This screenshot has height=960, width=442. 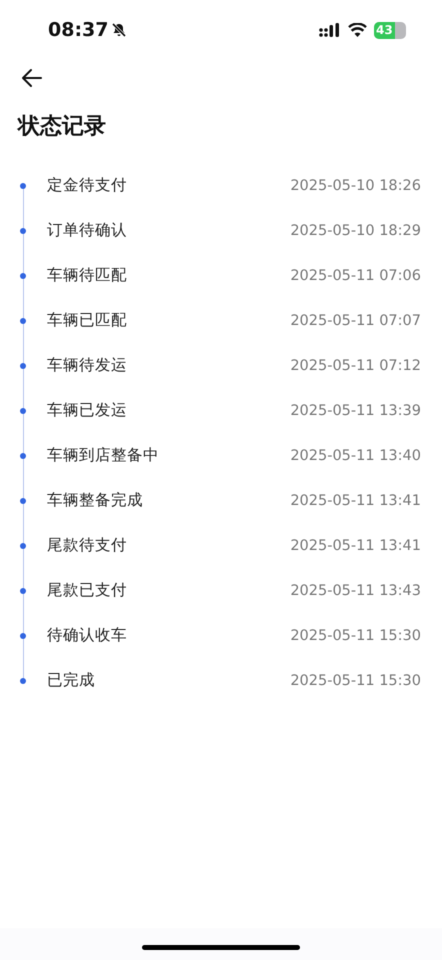 What do you see at coordinates (355, 410) in the screenshot?
I see `timestamp: 2025-05-11 13:39` at bounding box center [355, 410].